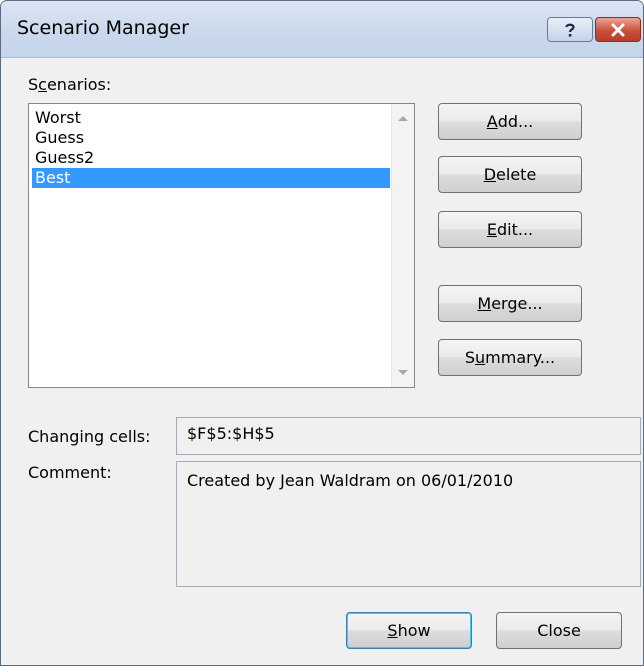 The image size is (644, 666). Describe the element at coordinates (211, 118) in the screenshot. I see `list-item: Worst` at that location.